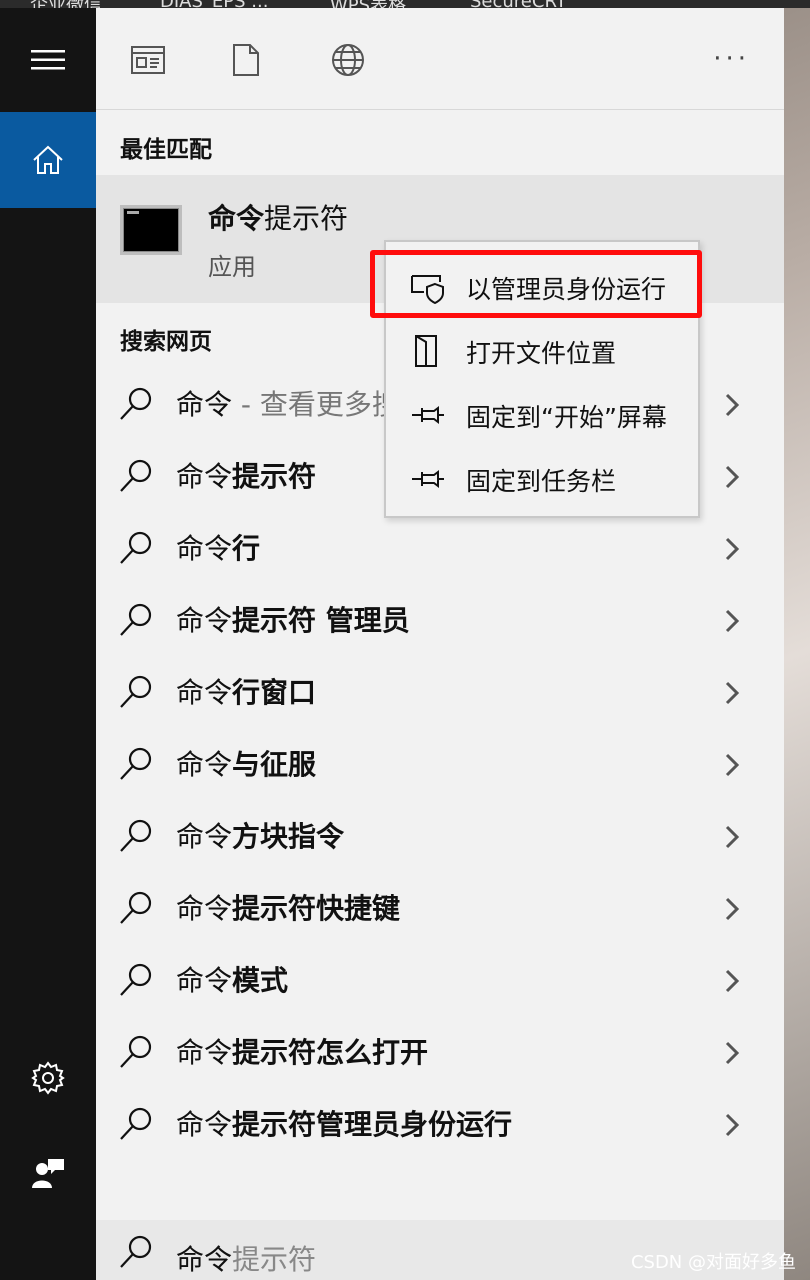  What do you see at coordinates (232, 267) in the screenshot?
I see `best-match-type: 应用` at bounding box center [232, 267].